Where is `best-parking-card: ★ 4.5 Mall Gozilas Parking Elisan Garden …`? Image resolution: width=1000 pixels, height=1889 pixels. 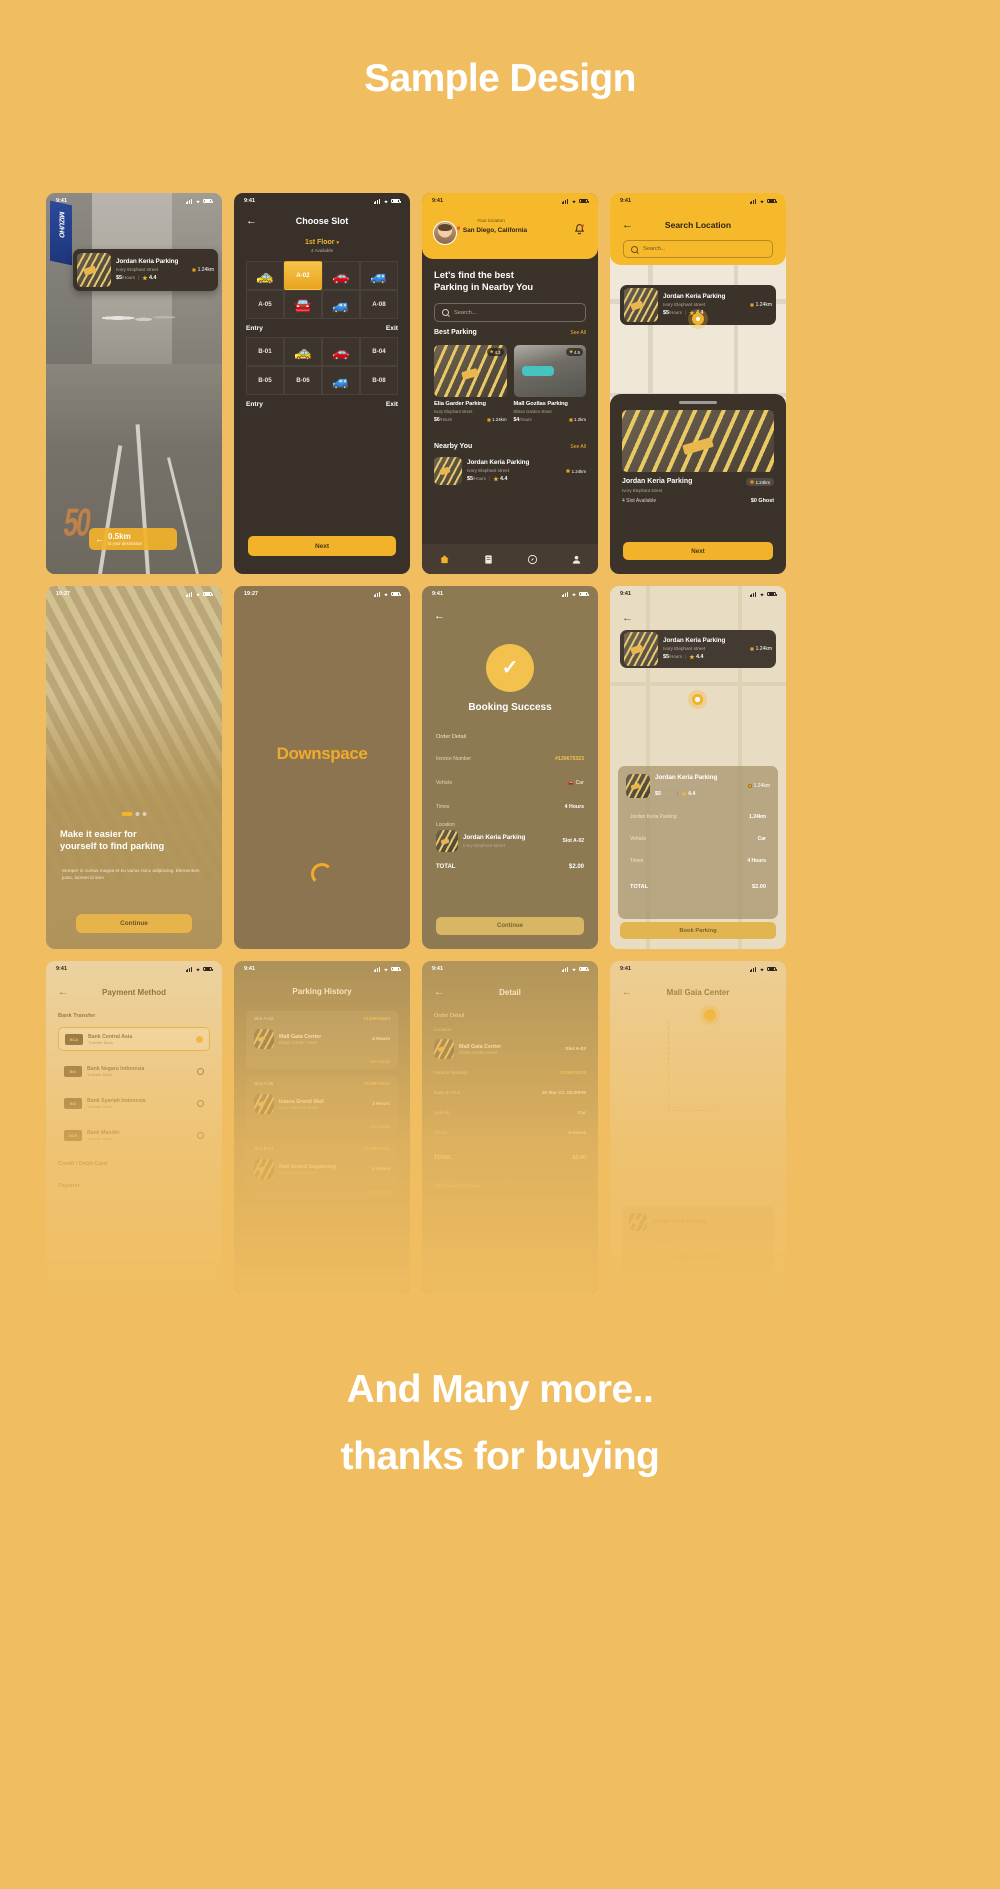 best-parking-card: ★ 4.5 Mall Gozilas Parking Elisan Garden … is located at coordinates (549, 384).